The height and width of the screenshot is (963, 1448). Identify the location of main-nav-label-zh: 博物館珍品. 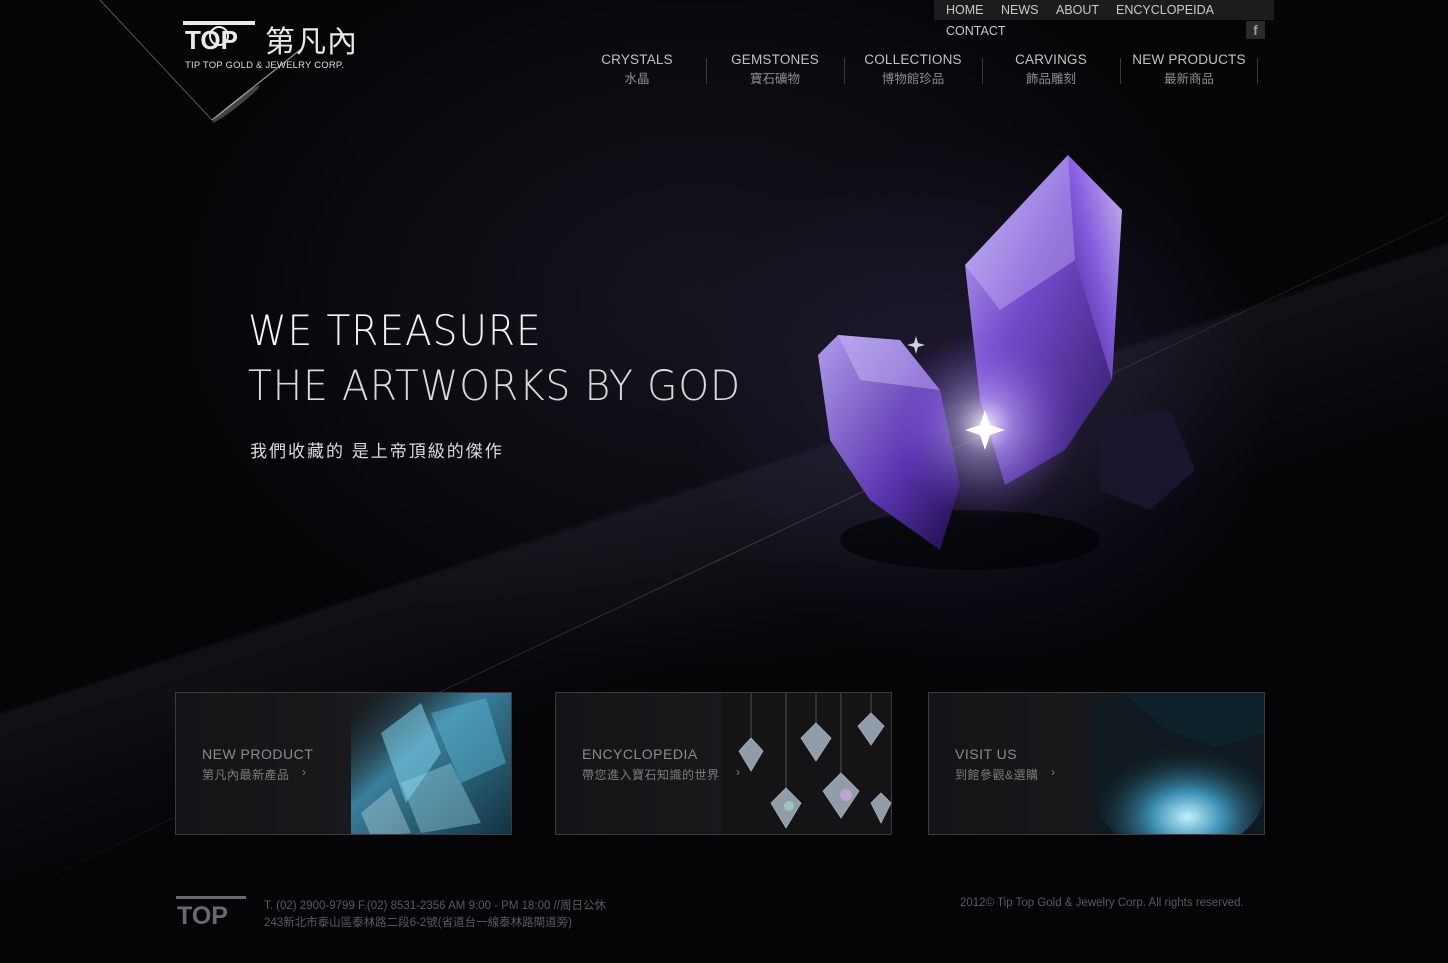
(913, 79).